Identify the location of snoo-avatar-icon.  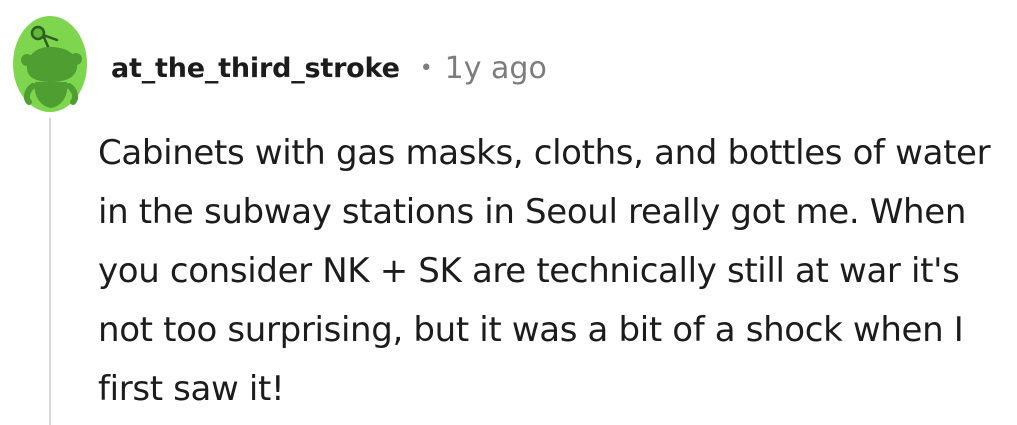
(50, 64).